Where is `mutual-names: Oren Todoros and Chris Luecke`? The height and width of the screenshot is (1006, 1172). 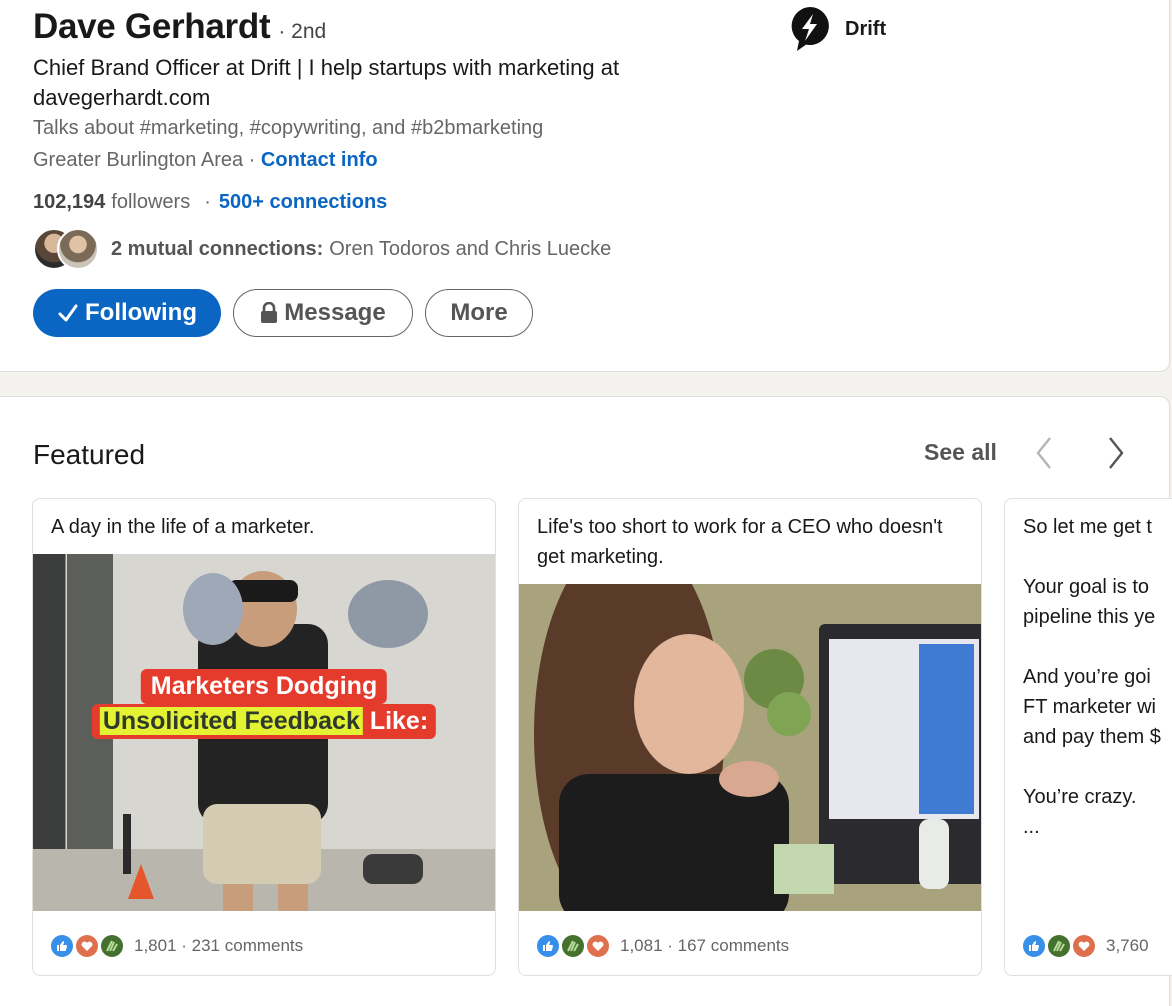 mutual-names: Oren Todoros and Chris Luecke is located at coordinates (470, 248).